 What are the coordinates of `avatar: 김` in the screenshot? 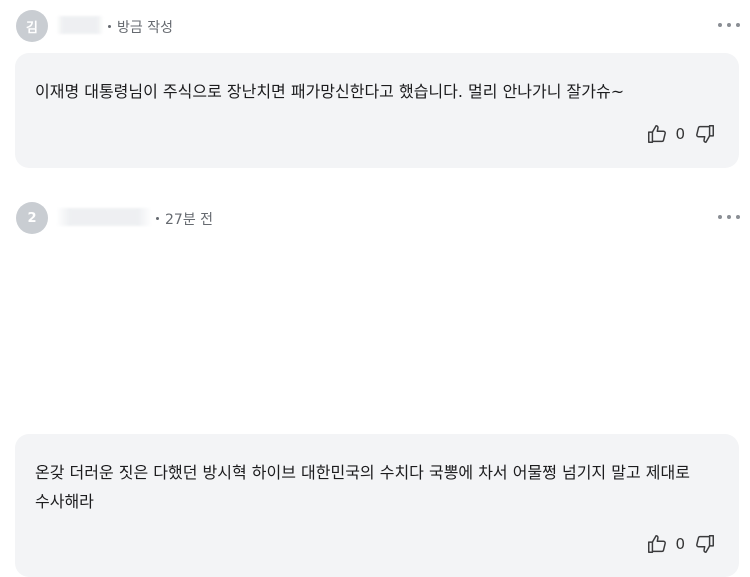 It's located at (32, 26).